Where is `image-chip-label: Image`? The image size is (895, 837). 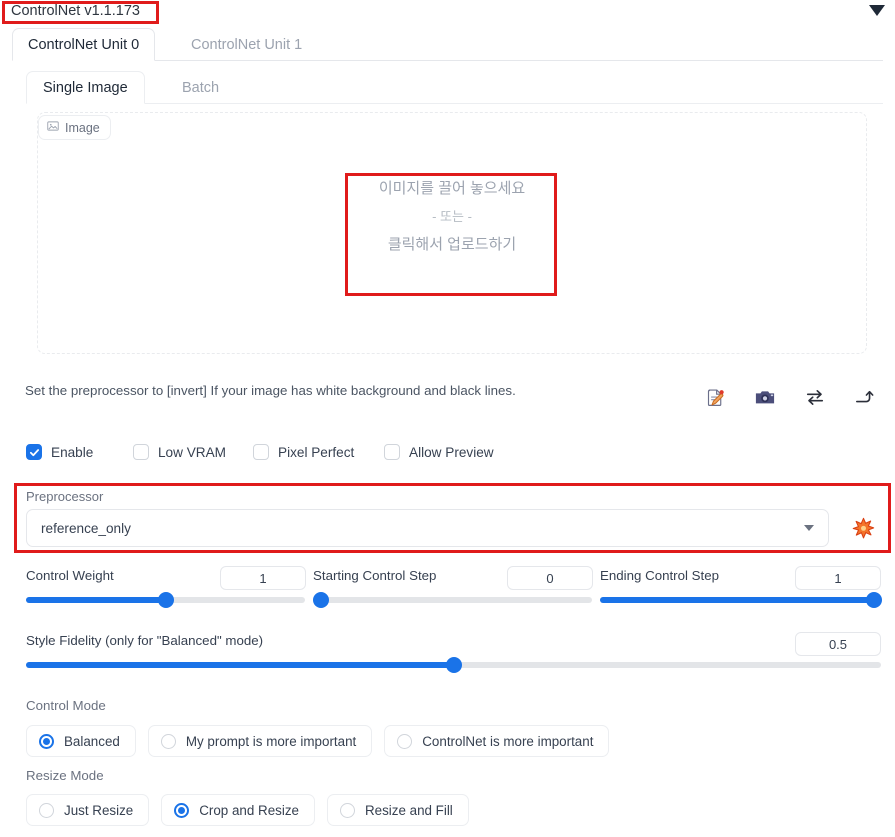
image-chip-label: Image is located at coordinates (82, 127).